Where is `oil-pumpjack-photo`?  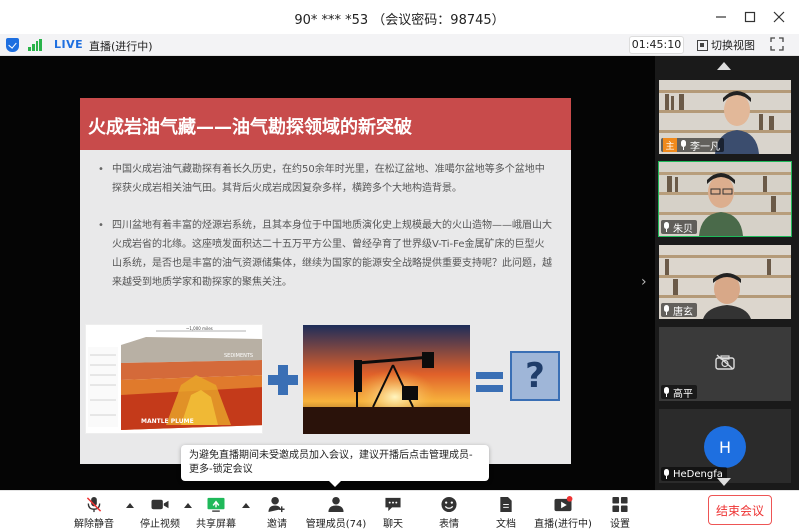
oil-pumpjack-photo is located at coordinates (386, 379).